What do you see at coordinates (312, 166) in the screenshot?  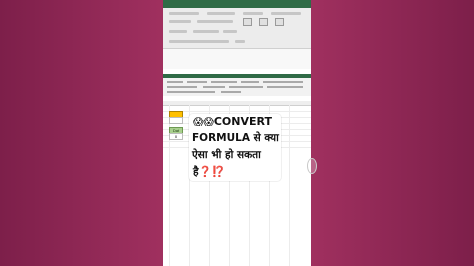 I see `scroll-indicator` at bounding box center [312, 166].